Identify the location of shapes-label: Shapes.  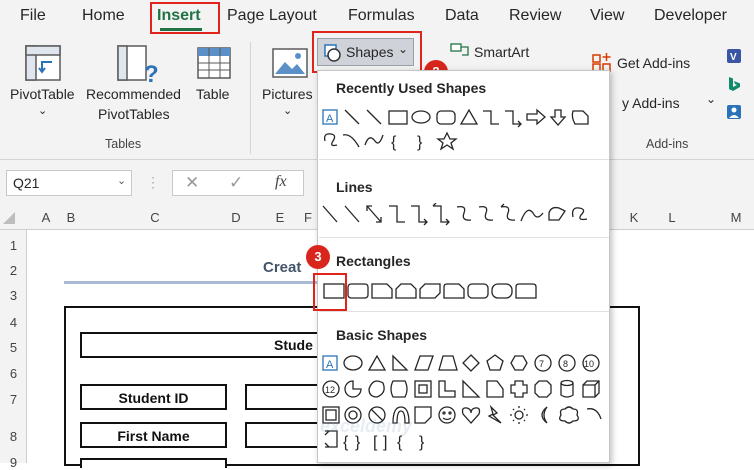
(370, 52).